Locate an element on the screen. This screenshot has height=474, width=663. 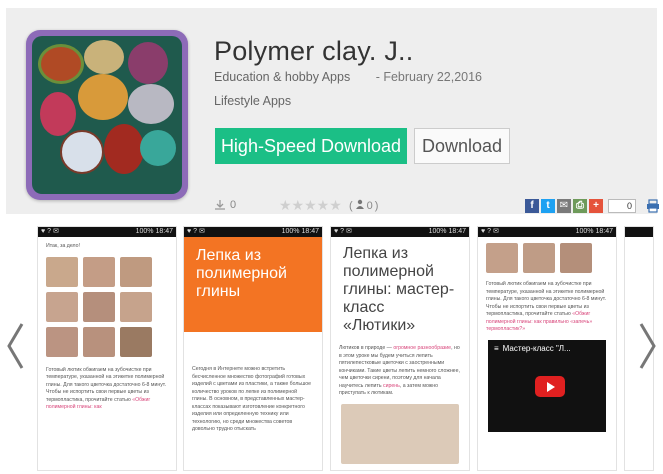
gallery-prev-arrow is located at coordinates (15, 346).